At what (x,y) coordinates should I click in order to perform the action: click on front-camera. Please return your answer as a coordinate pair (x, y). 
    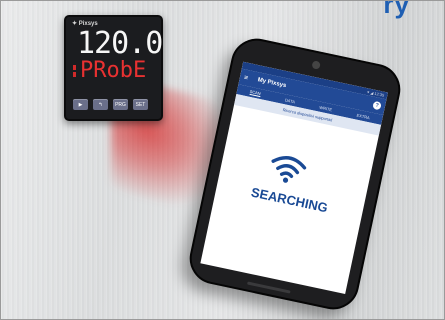
    Looking at the image, I should click on (316, 65).